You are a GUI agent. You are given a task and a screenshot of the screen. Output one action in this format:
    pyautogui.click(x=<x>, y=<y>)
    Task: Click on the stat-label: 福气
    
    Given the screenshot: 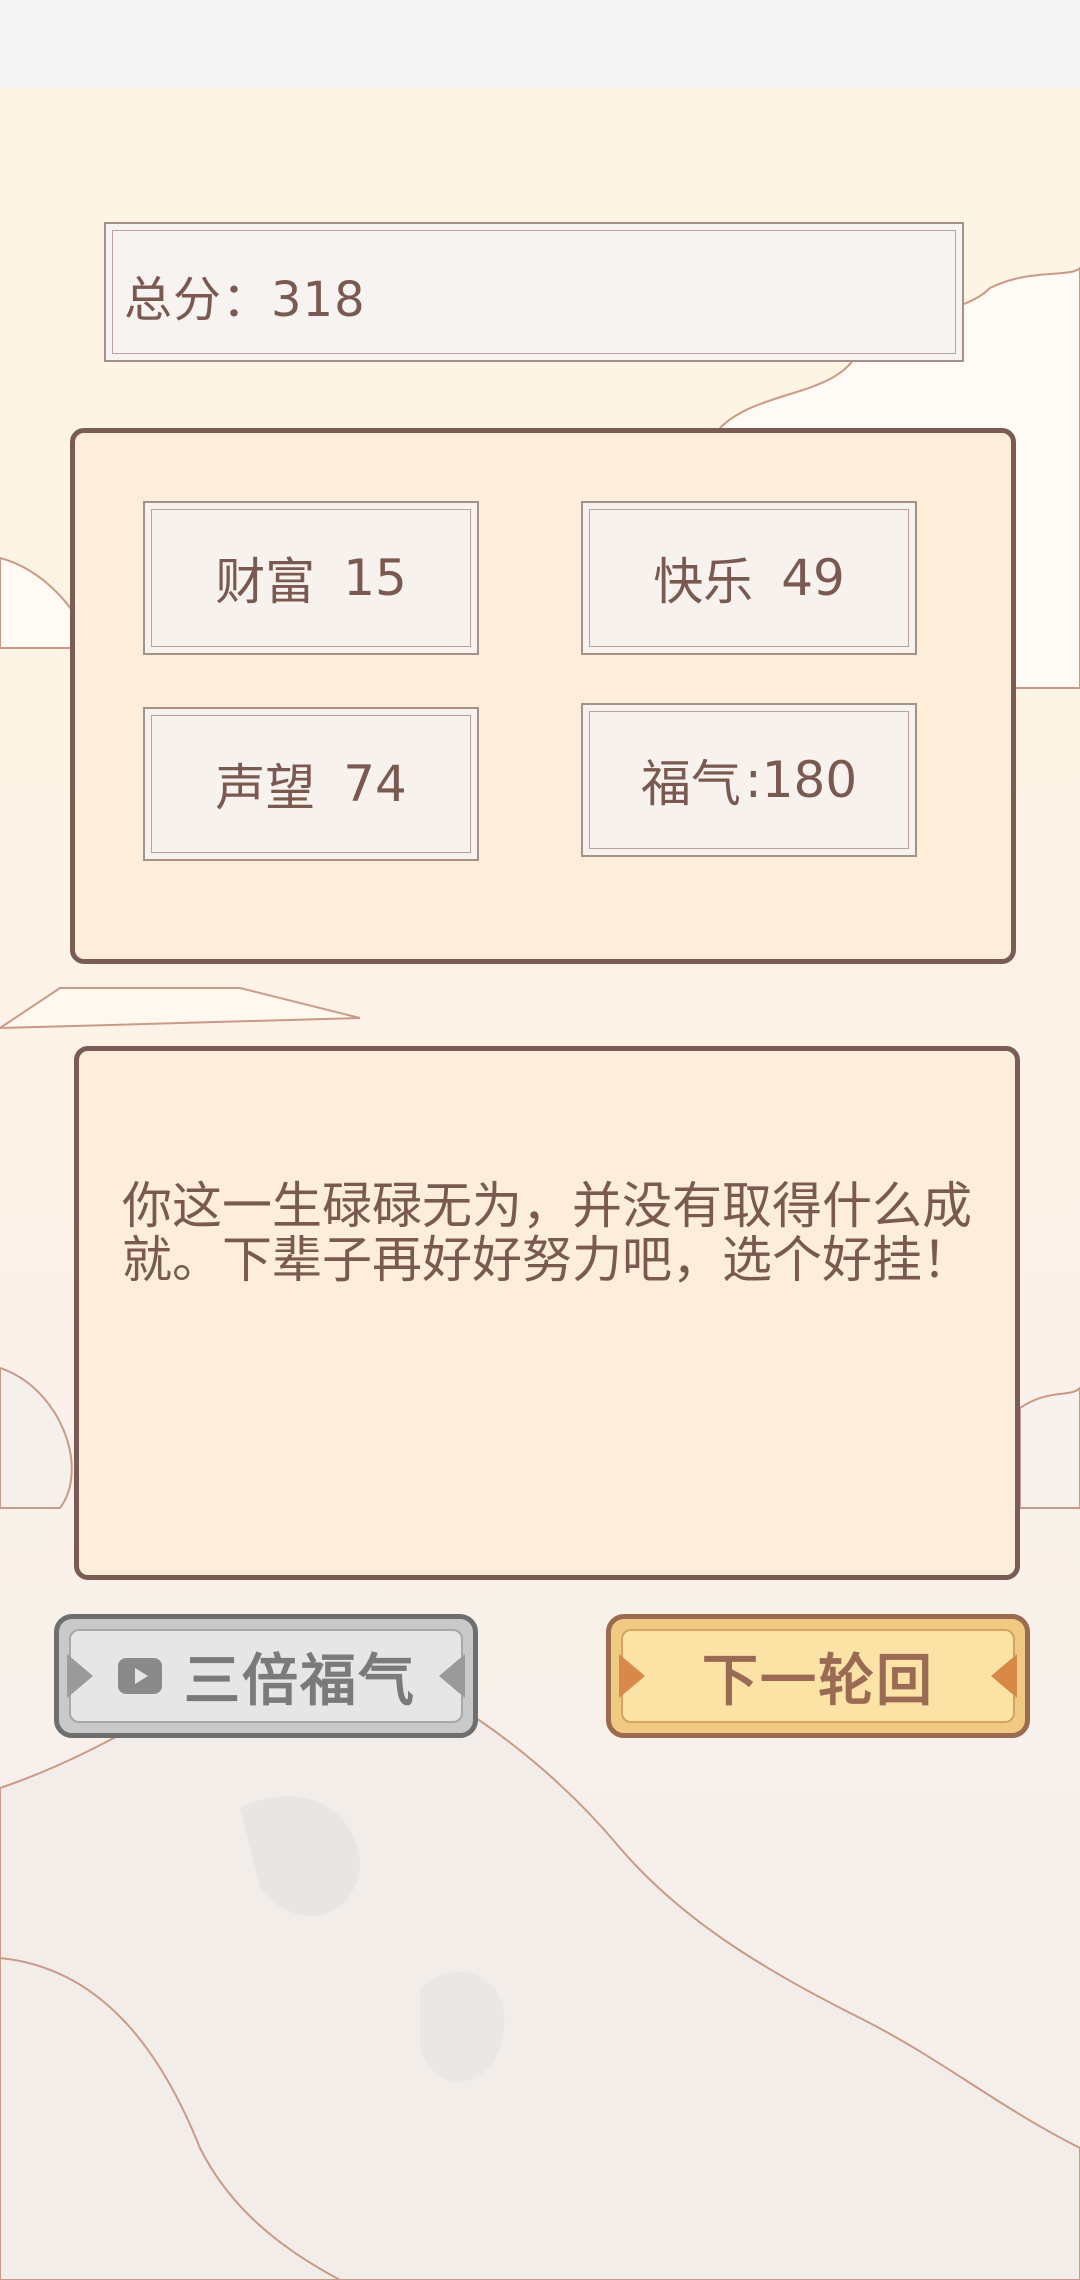 What is the action you would take?
    pyautogui.click(x=690, y=784)
    